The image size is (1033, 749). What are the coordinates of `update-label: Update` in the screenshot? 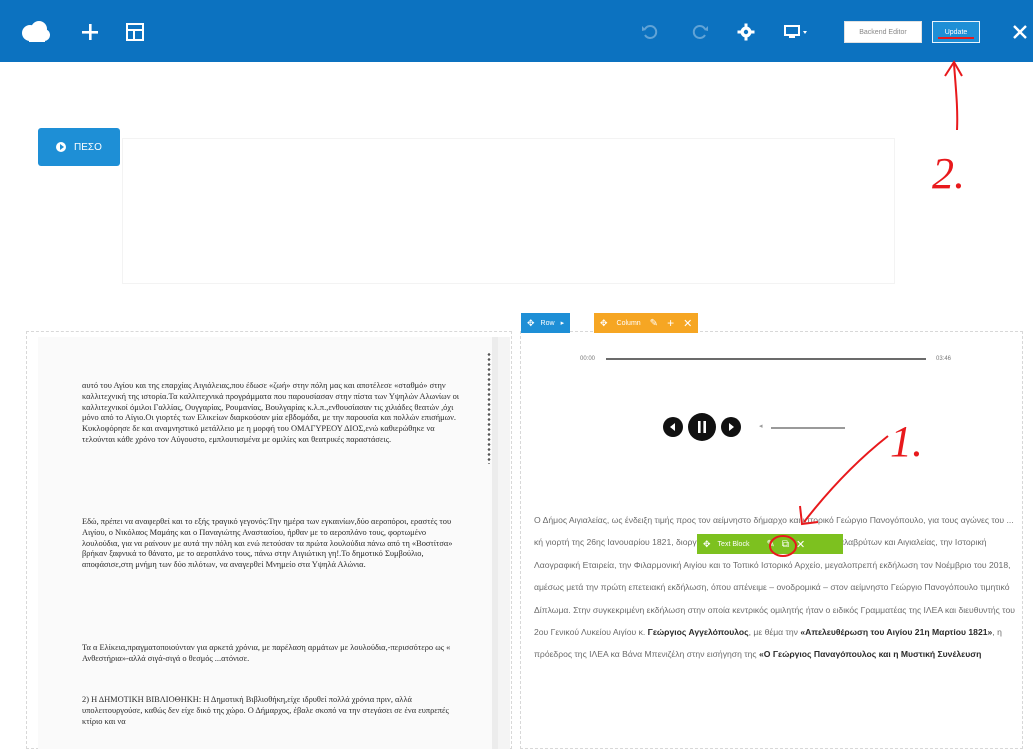 It's located at (956, 32).